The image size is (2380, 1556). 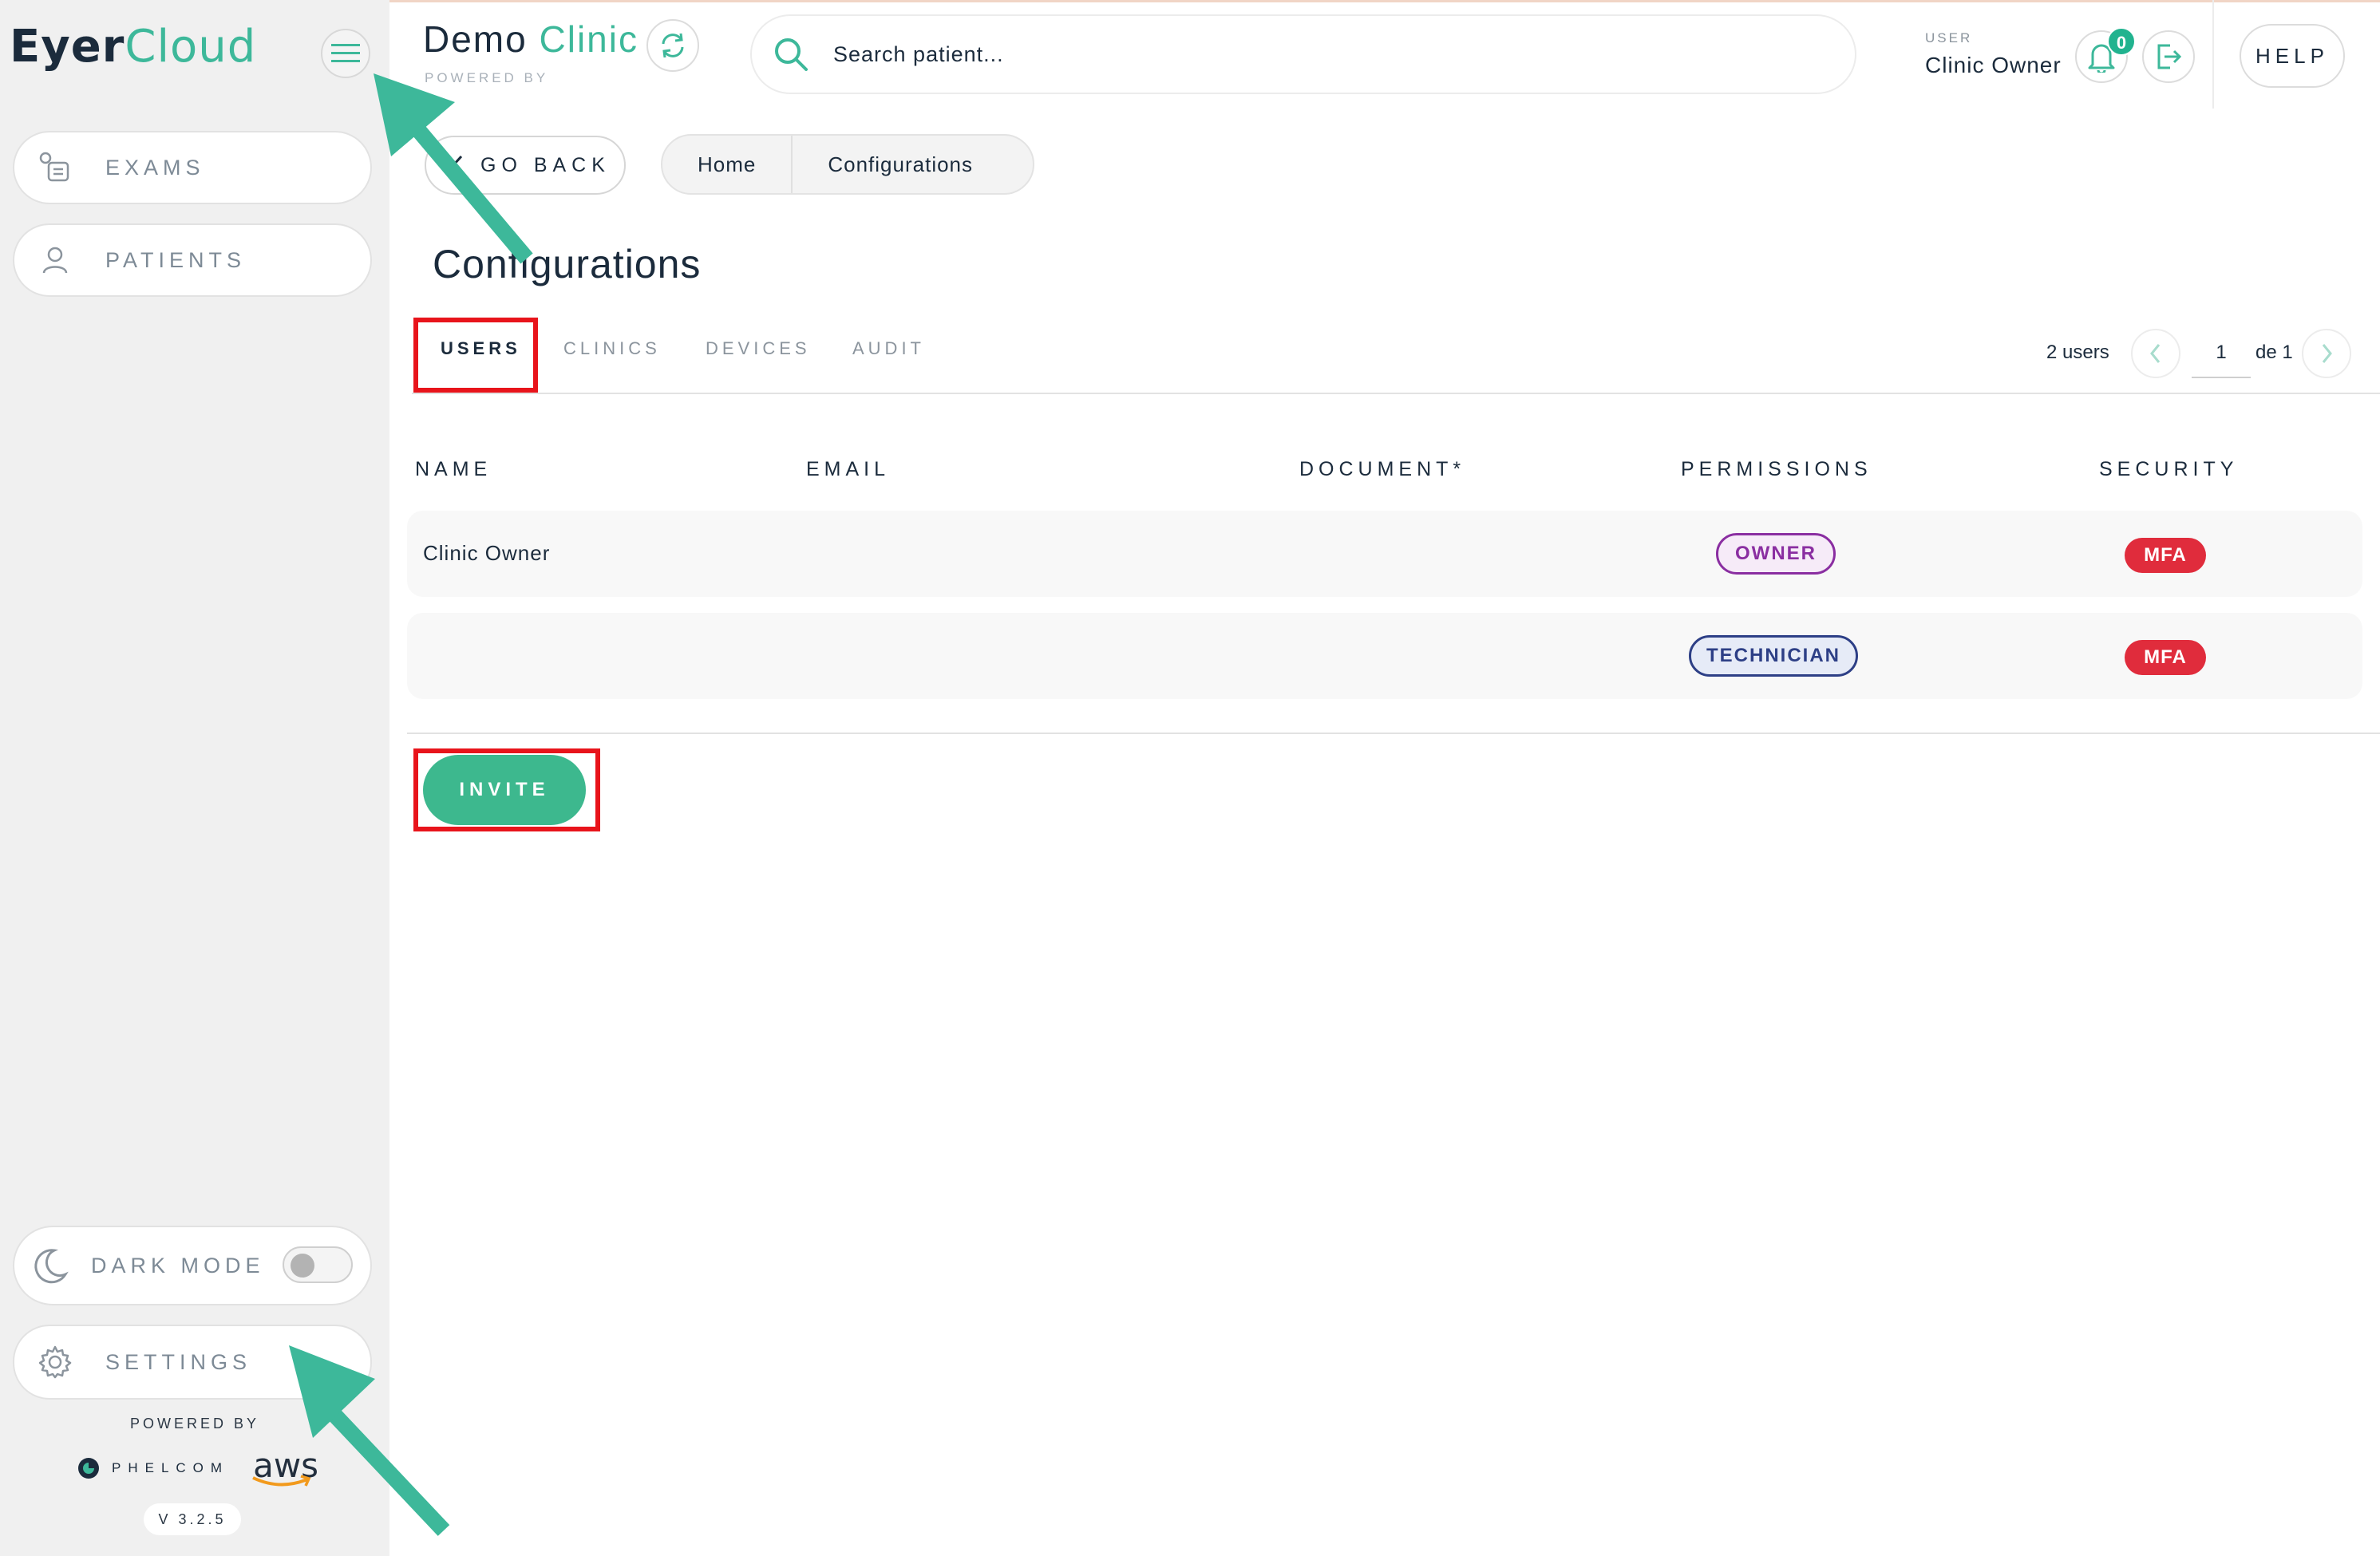 What do you see at coordinates (588, 39) in the screenshot?
I see `clinic-title-part2: Clinic` at bounding box center [588, 39].